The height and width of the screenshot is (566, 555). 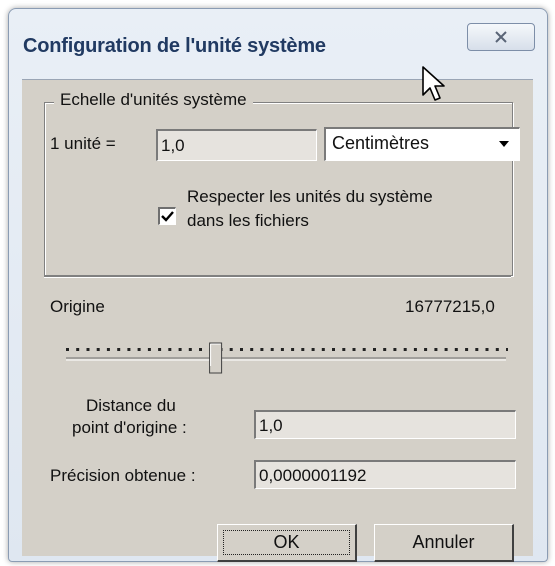 What do you see at coordinates (236, 145) in the screenshot?
I see `unit-value-input: 1,0` at bounding box center [236, 145].